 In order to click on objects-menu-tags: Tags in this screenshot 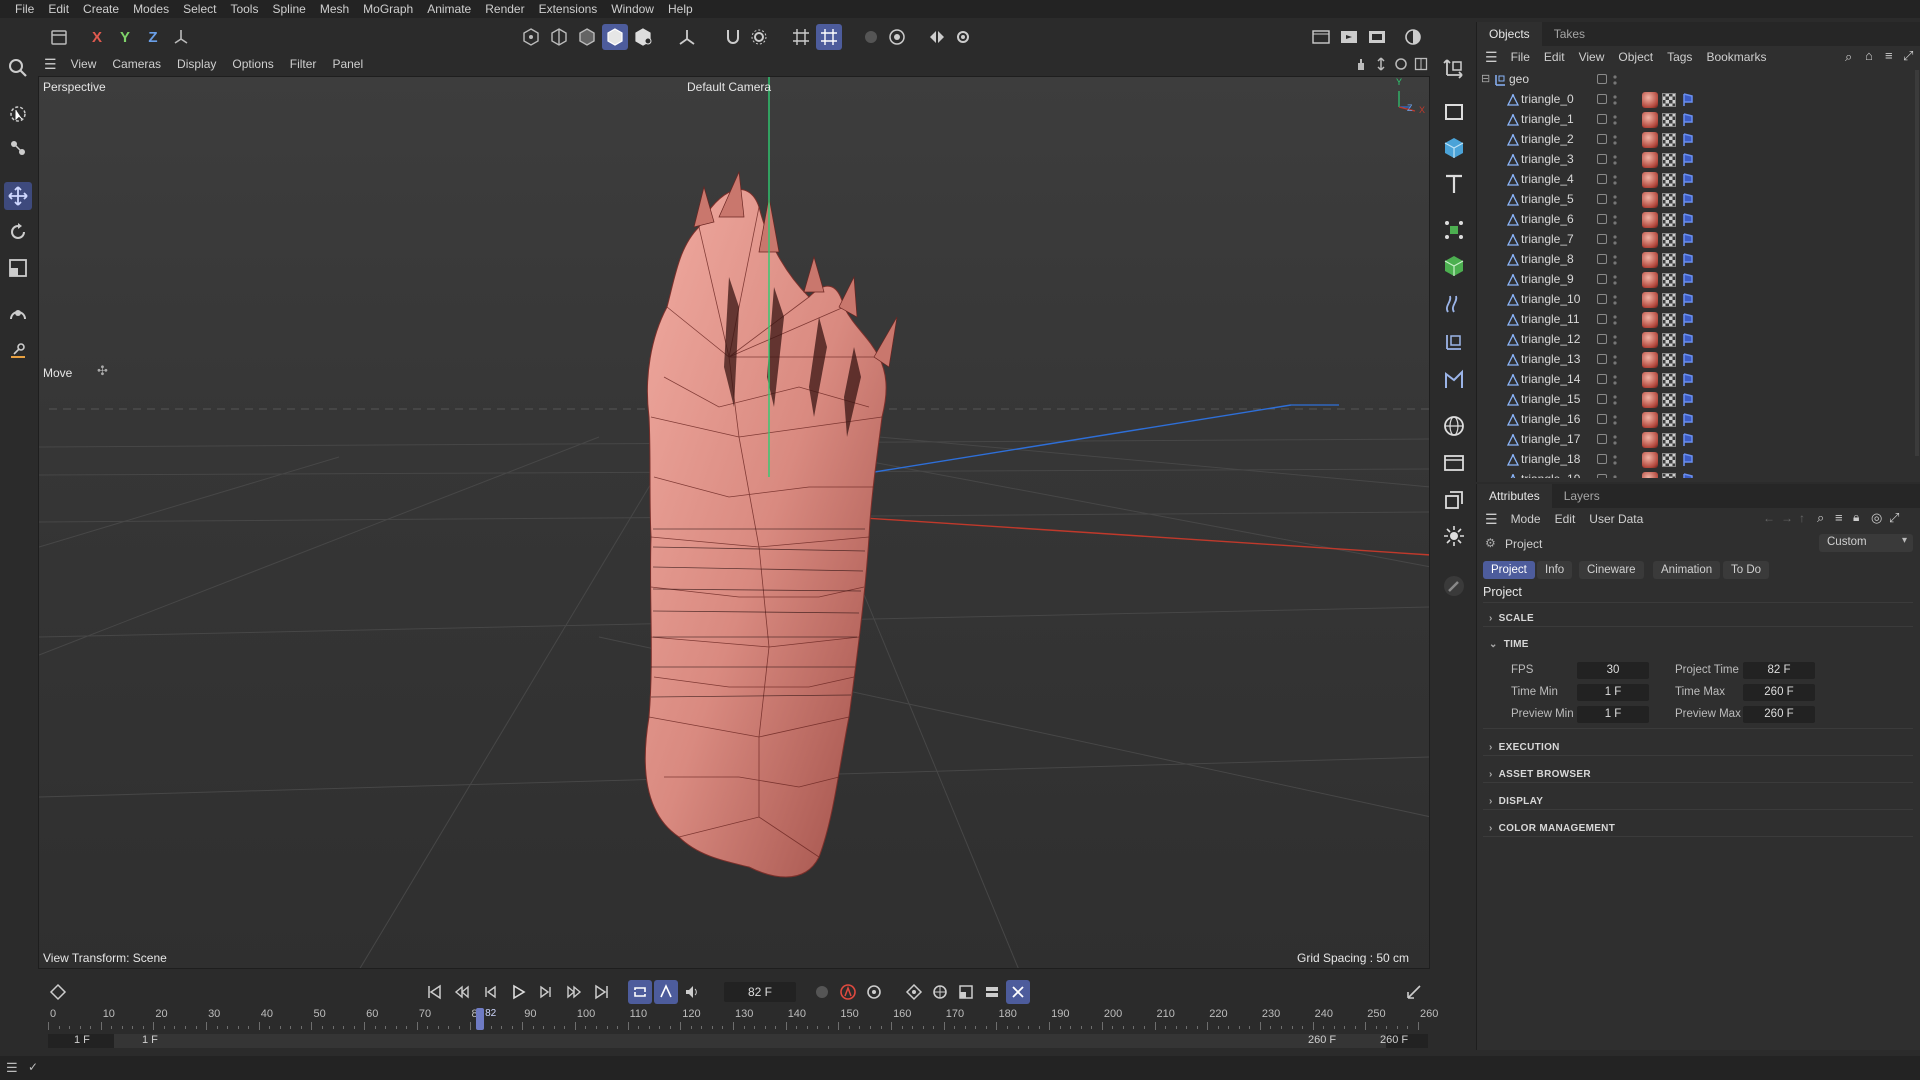, I will do `click(1679, 57)`.